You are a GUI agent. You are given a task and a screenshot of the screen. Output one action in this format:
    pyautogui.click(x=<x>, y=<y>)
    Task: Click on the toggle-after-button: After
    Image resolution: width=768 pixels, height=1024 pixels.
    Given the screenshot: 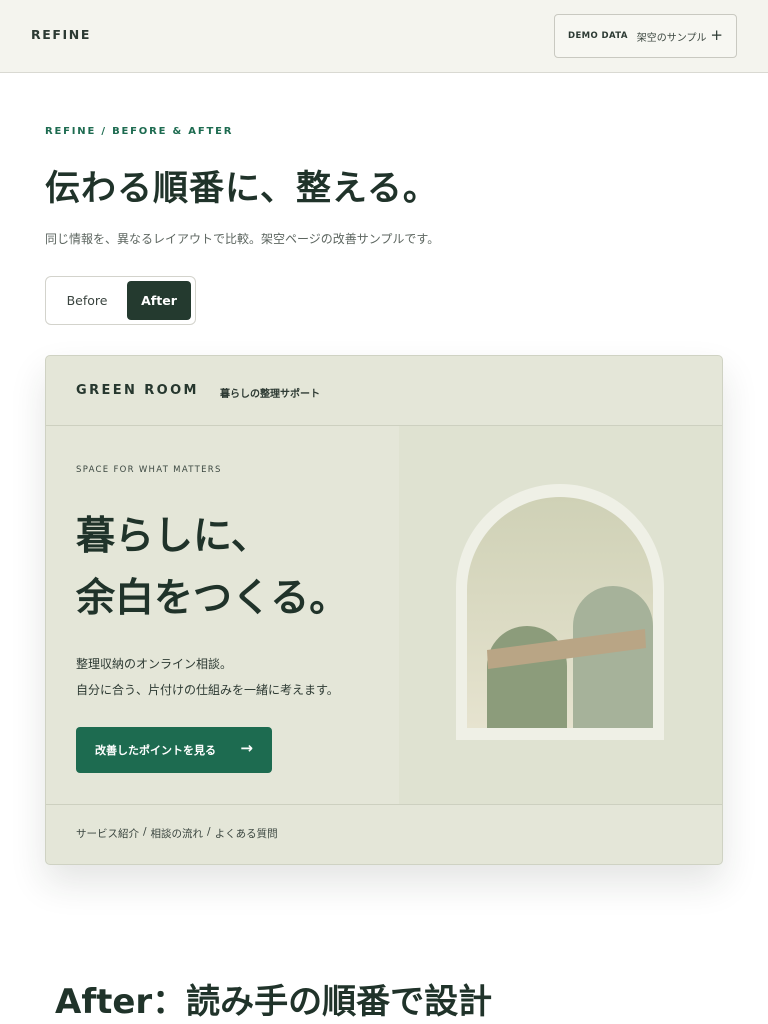 What is the action you would take?
    pyautogui.click(x=159, y=300)
    